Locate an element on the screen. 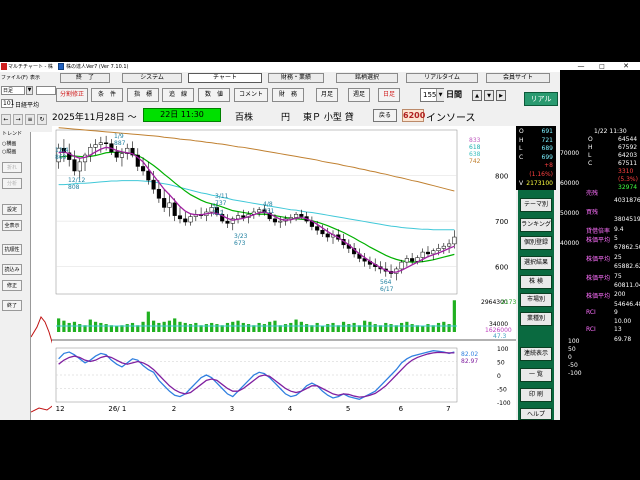 This screenshot has width=640, height=480. top-btn-stock-select: 銘柄選択 is located at coordinates (367, 78).